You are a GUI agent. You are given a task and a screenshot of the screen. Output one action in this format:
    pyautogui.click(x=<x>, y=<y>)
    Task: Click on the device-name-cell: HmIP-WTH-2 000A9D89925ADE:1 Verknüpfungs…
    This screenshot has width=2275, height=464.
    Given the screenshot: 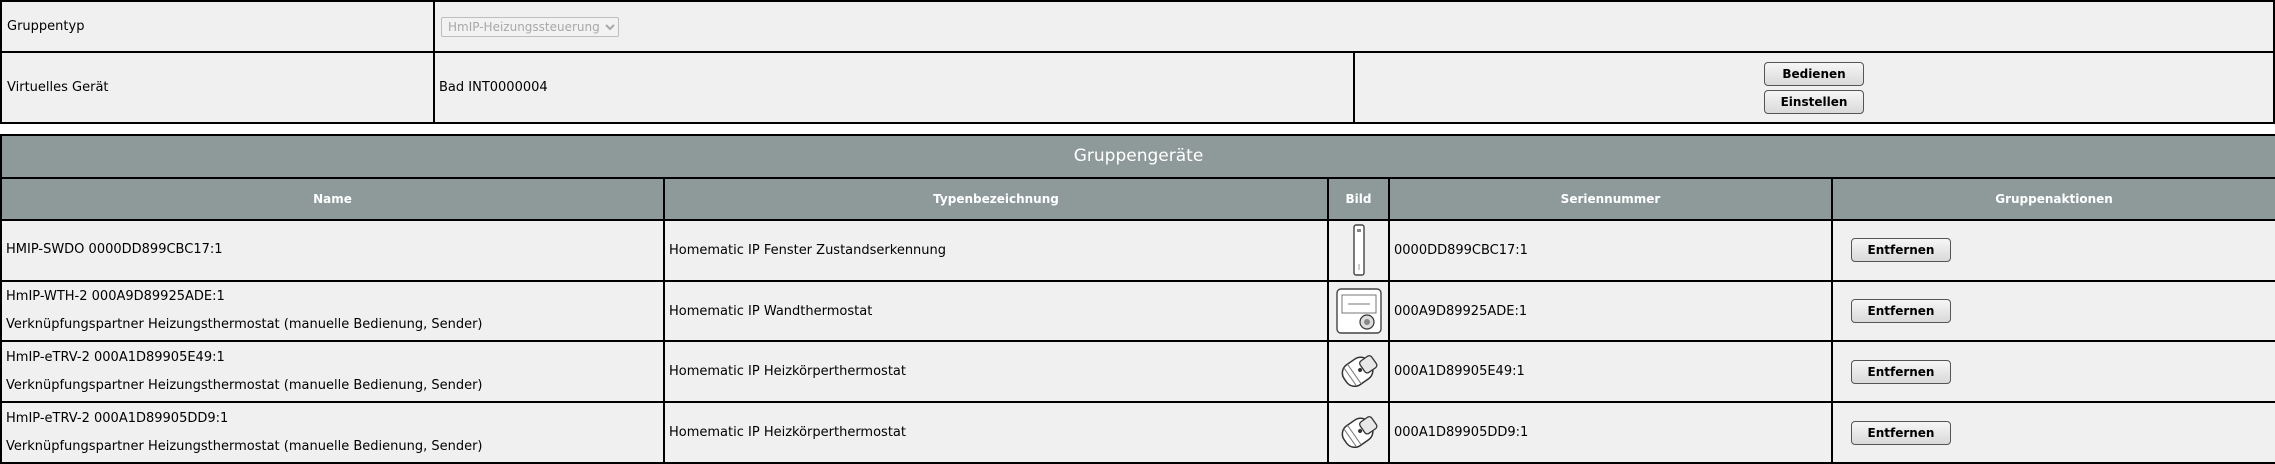 What is the action you would take?
    pyautogui.click(x=332, y=311)
    